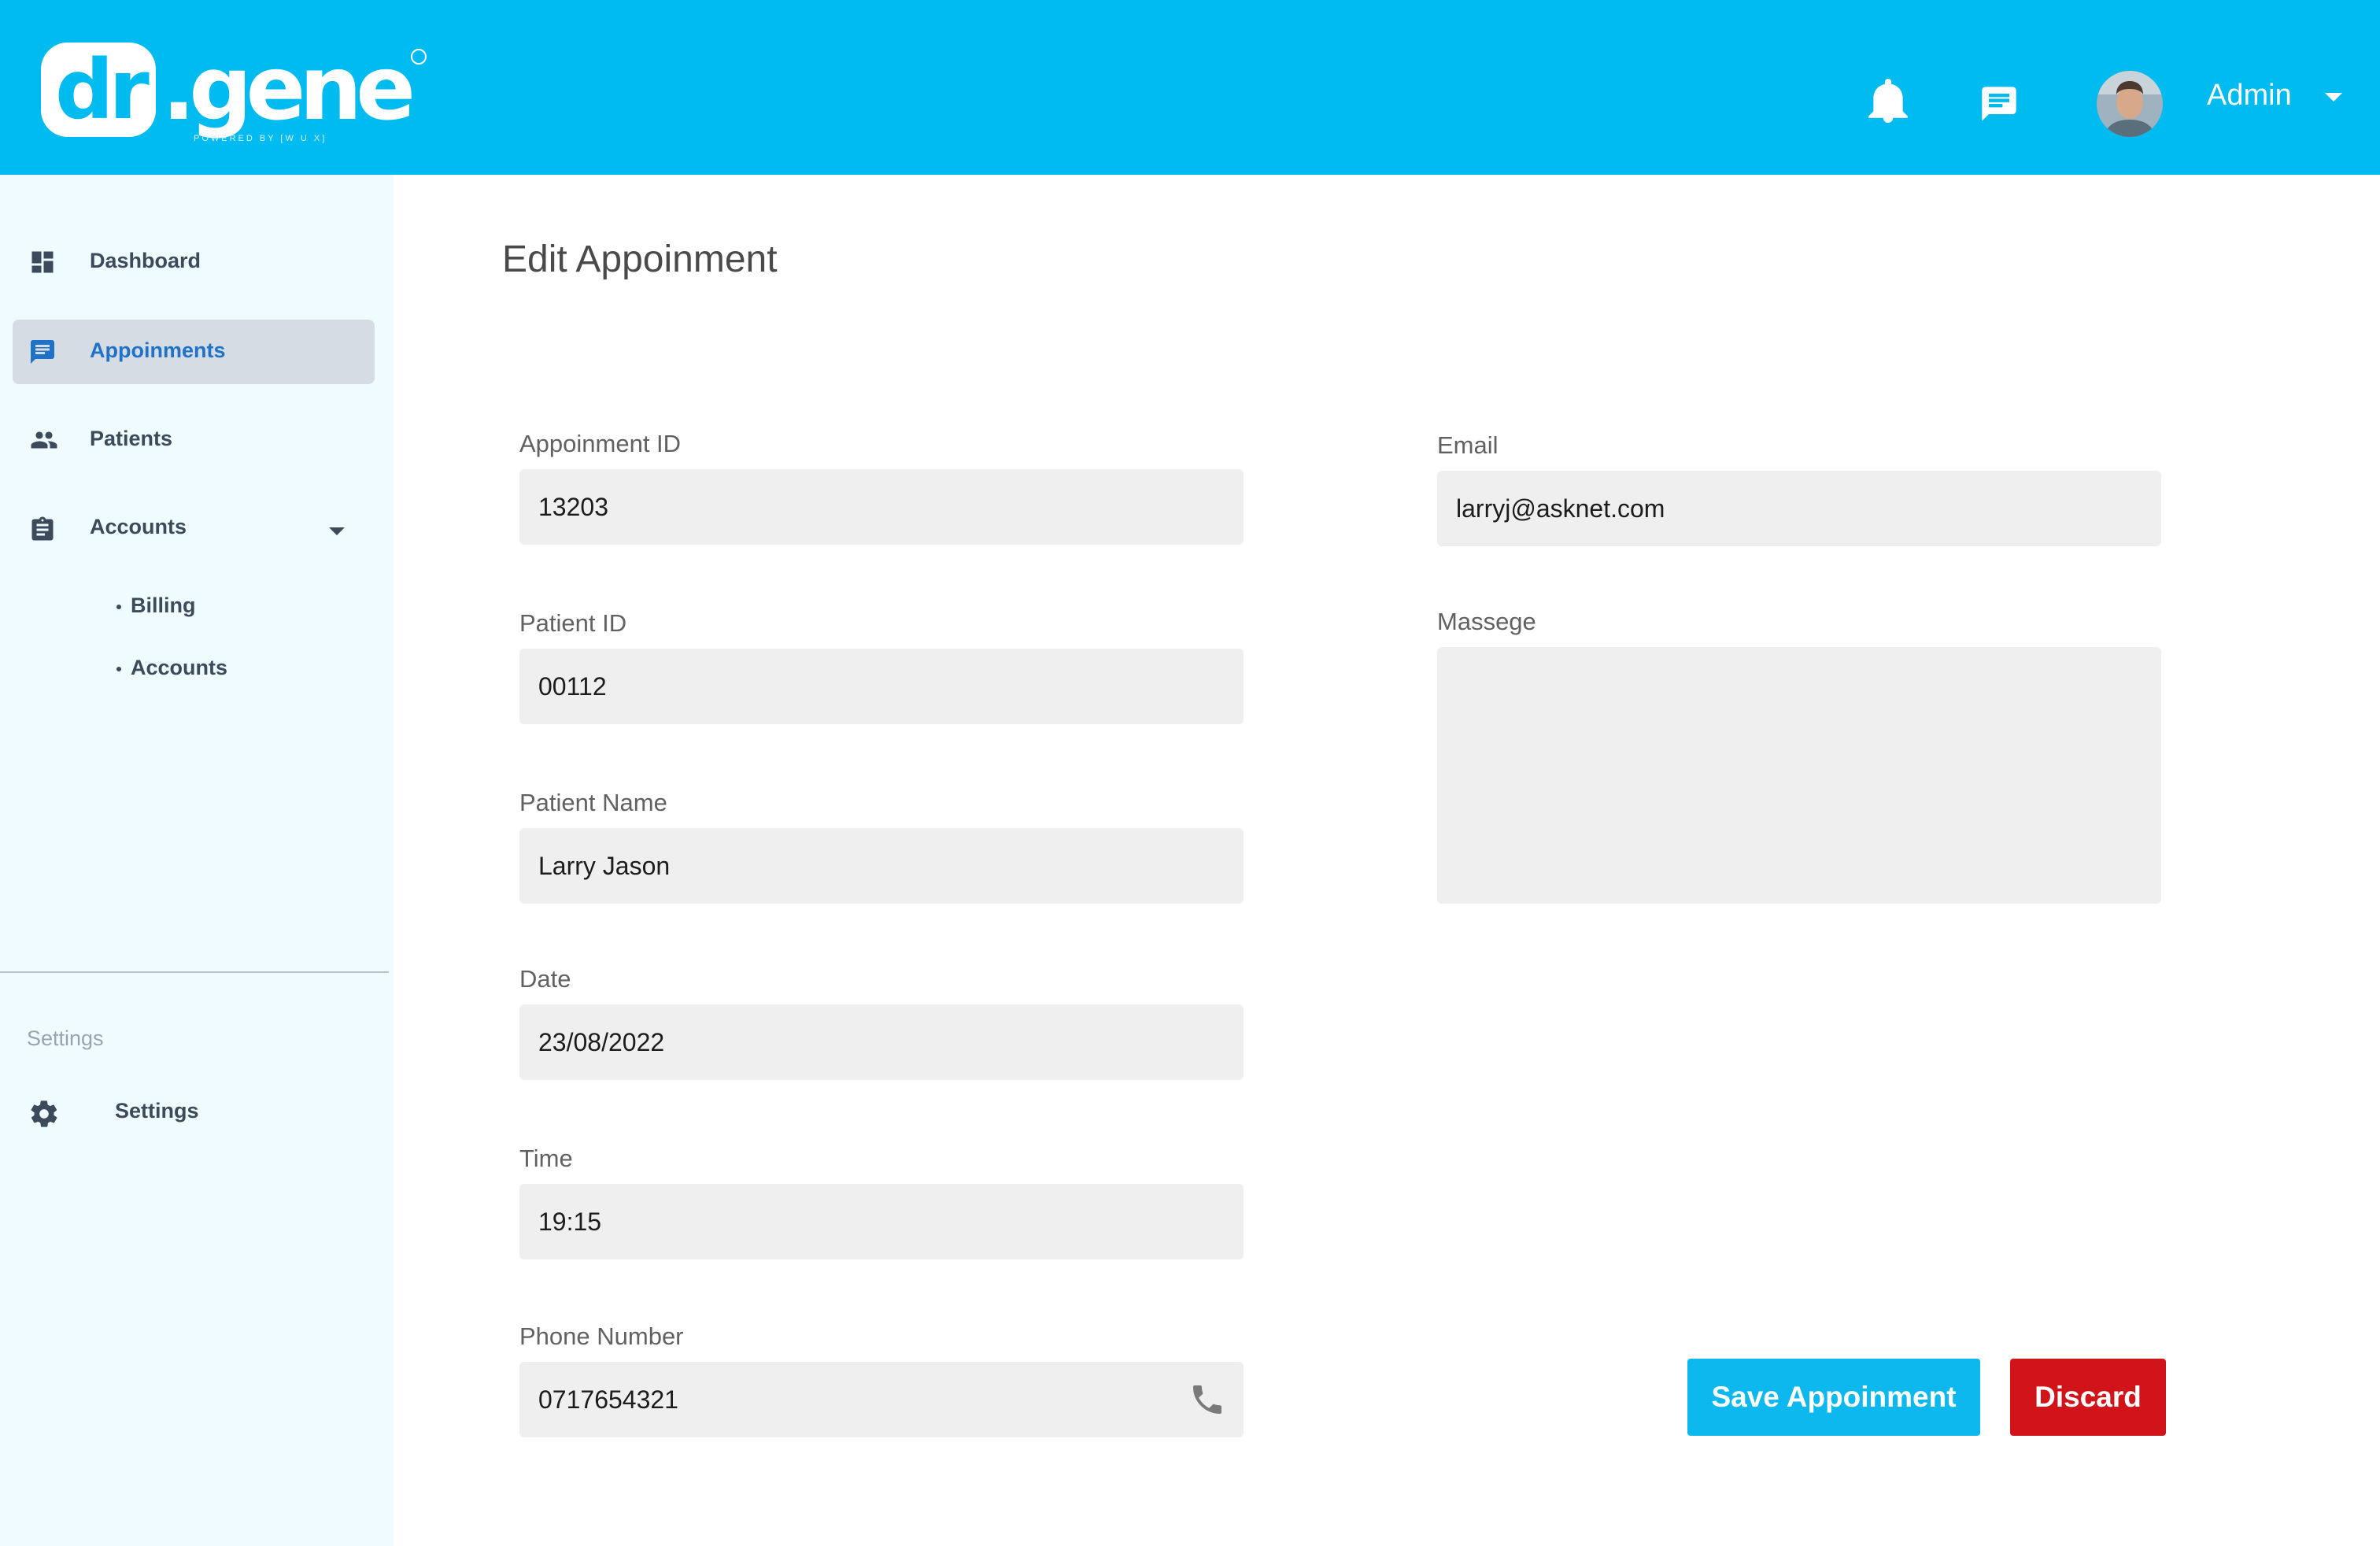 The height and width of the screenshot is (1546, 2380). What do you see at coordinates (194, 972) in the screenshot?
I see `sidebar-divider` at bounding box center [194, 972].